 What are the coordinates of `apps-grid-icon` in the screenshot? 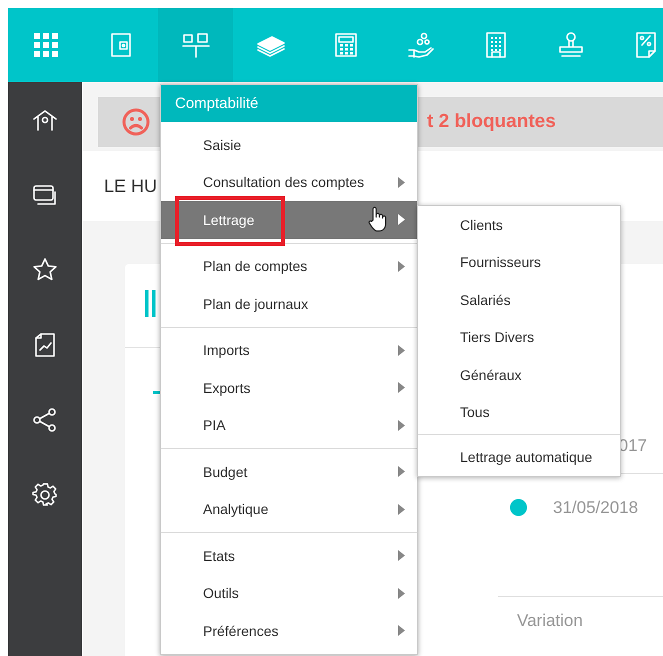 It's located at (45, 45).